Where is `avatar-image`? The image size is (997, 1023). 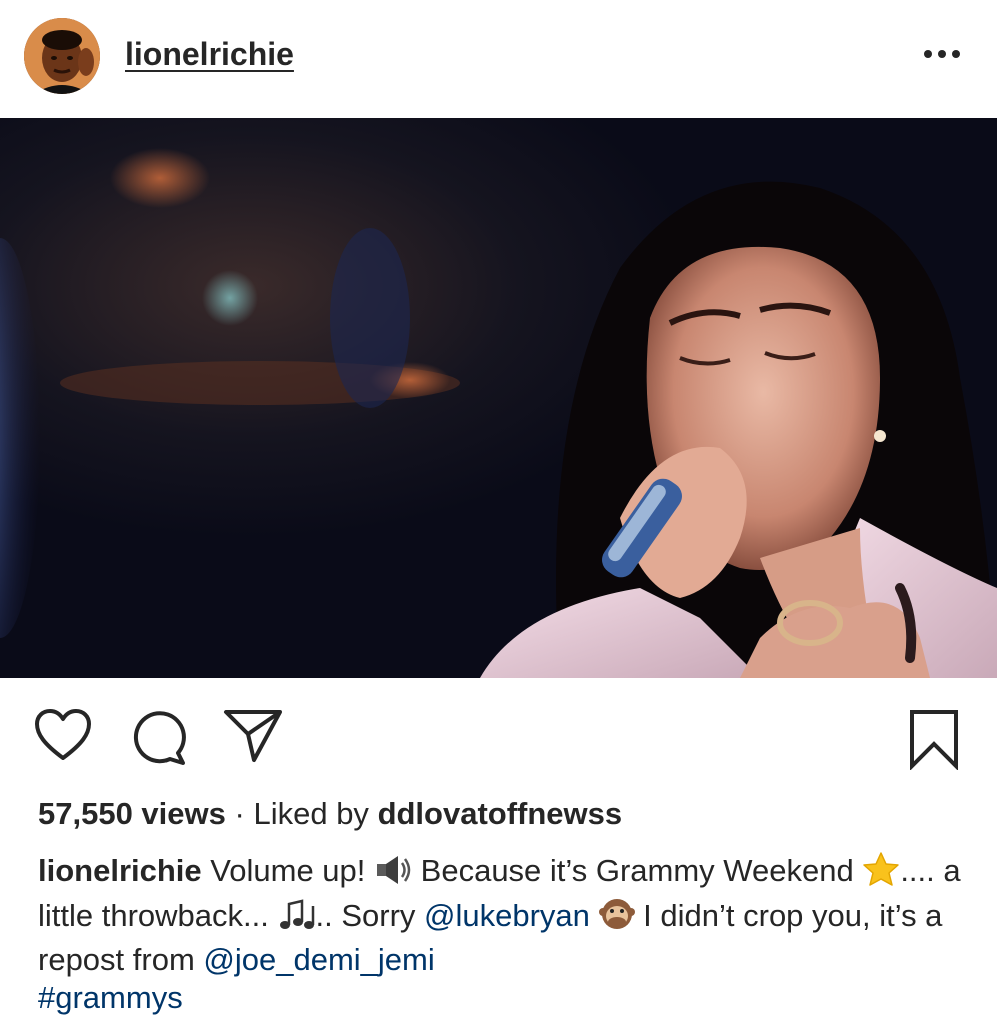
avatar-image is located at coordinates (62, 56).